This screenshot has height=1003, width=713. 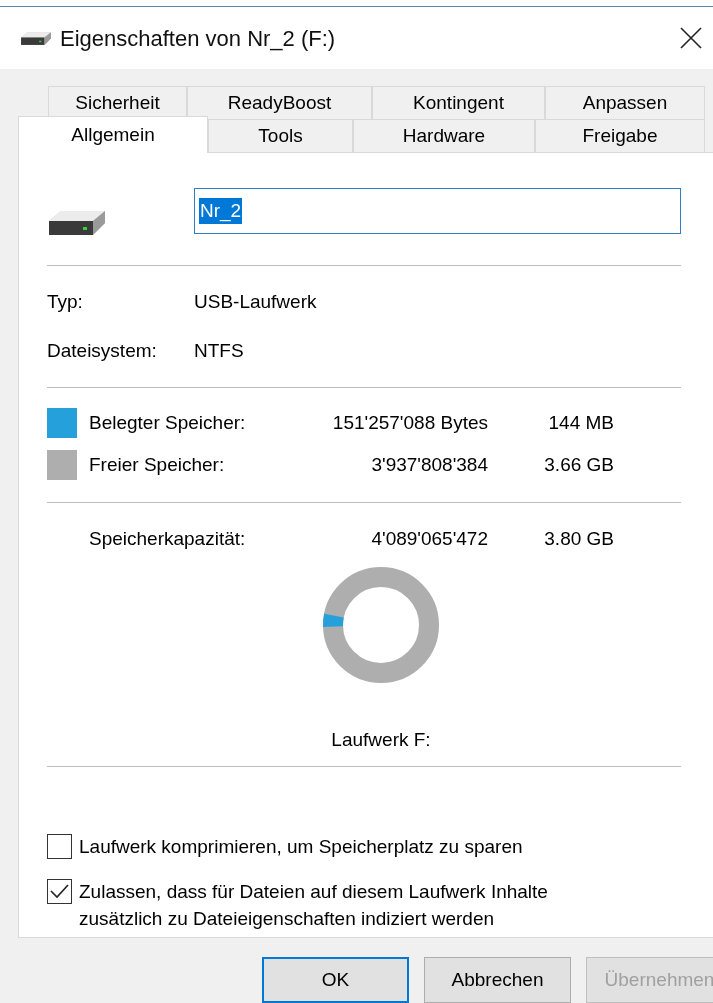 I want to click on field-label: Typ:, so click(x=65, y=302).